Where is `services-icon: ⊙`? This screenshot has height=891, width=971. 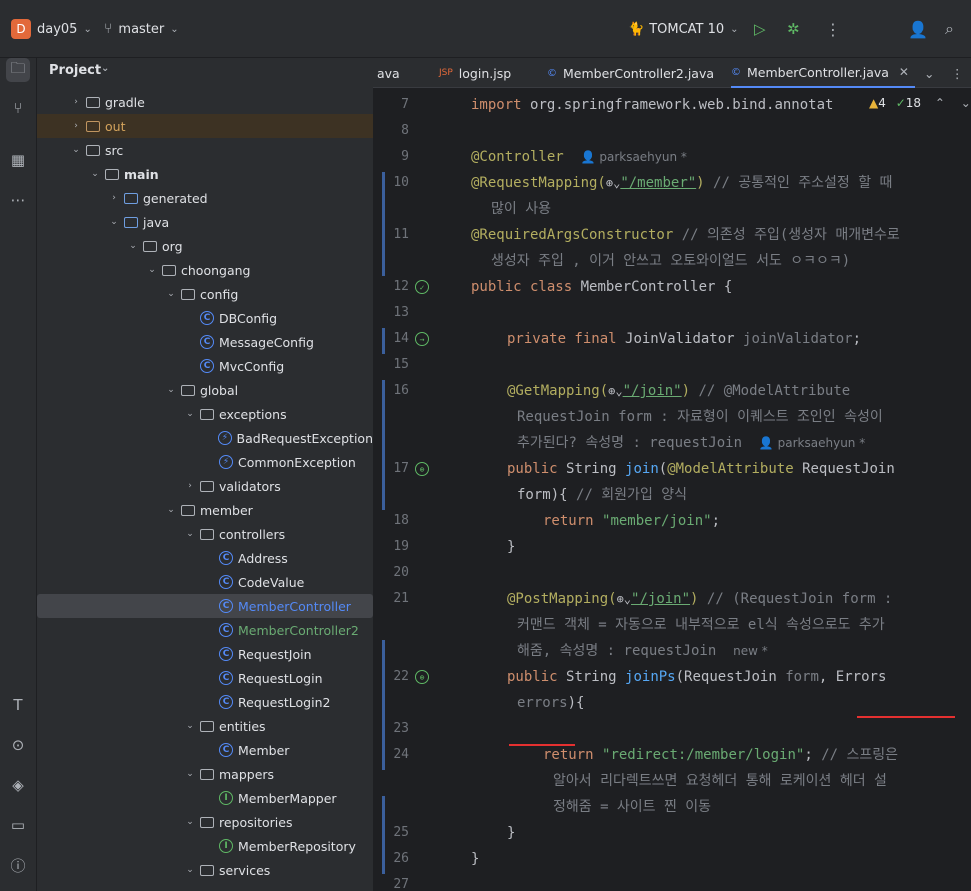 services-icon: ⊙ is located at coordinates (18, 745).